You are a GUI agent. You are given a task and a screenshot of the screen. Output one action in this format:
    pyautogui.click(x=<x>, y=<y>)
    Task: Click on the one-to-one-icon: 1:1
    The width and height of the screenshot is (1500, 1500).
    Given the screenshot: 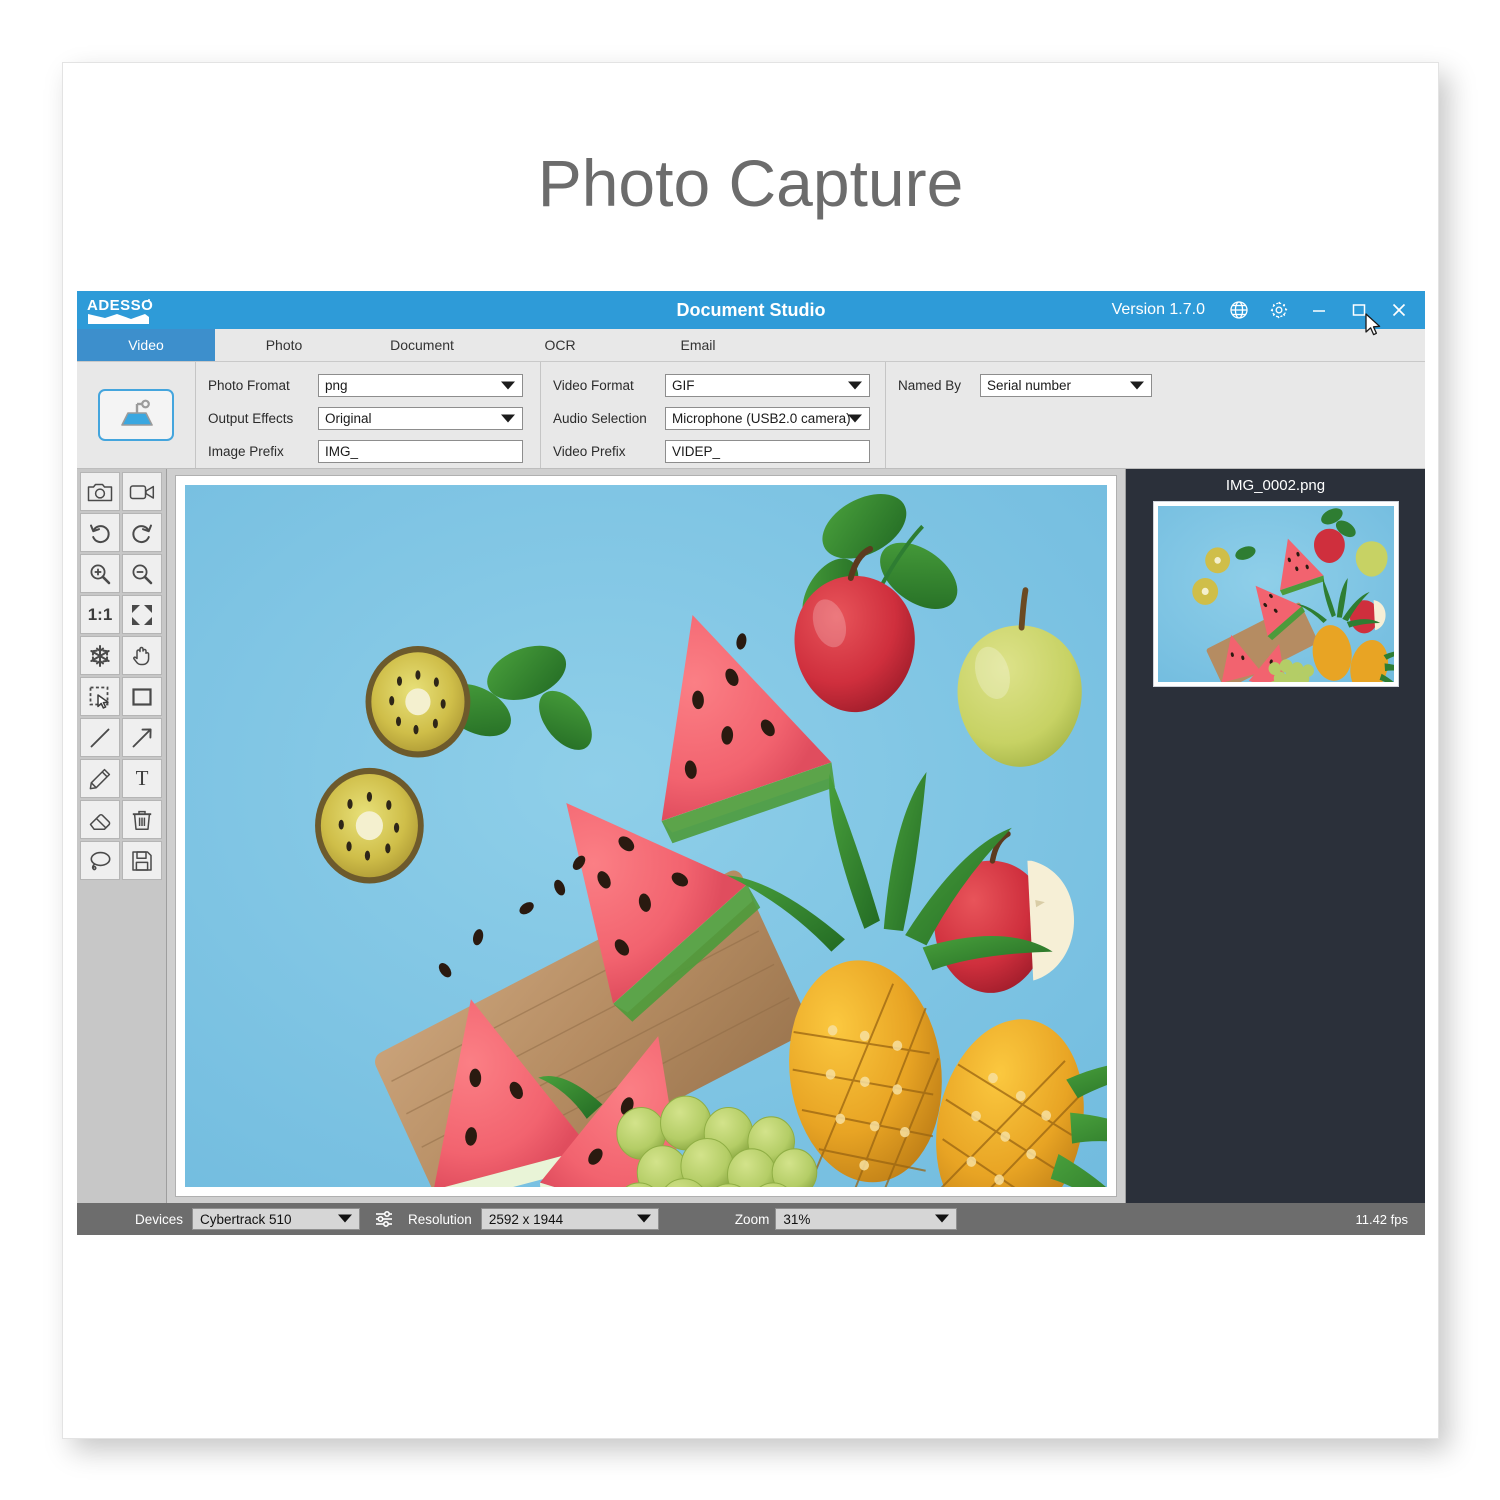 What is the action you would take?
    pyautogui.click(x=100, y=614)
    